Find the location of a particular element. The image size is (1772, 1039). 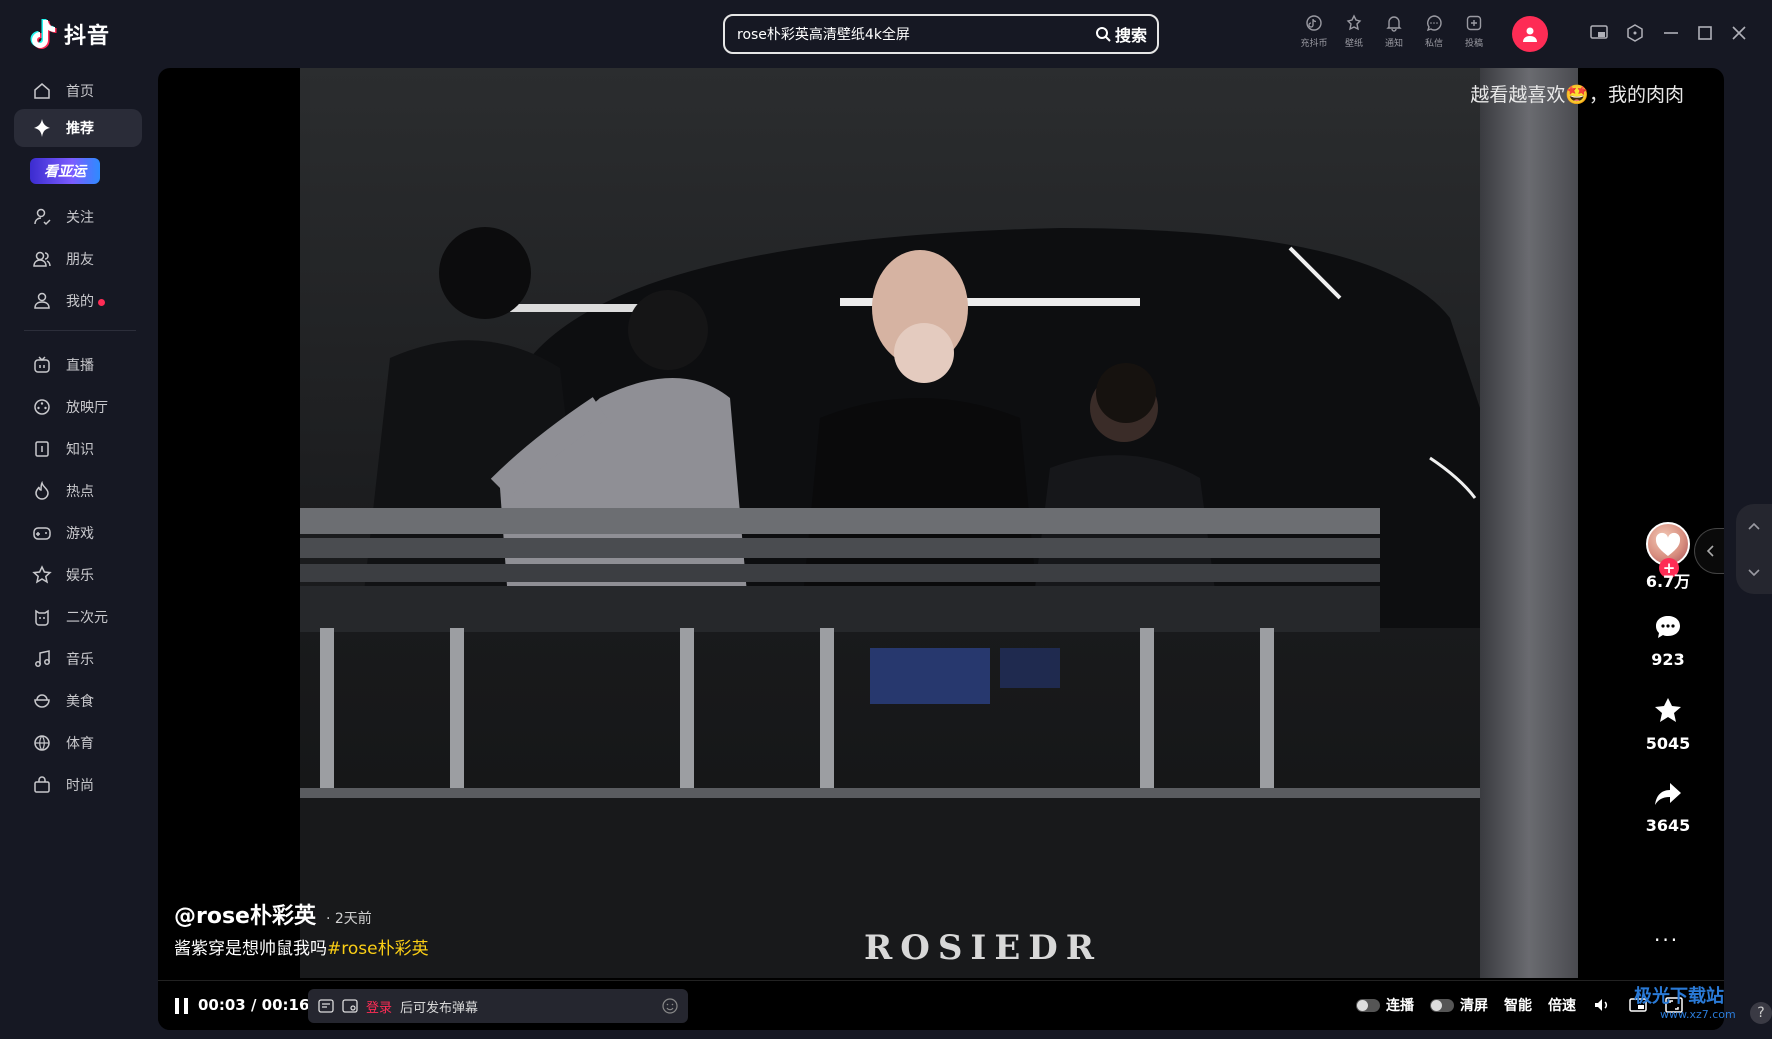

sidebar-item-label: 娱乐 is located at coordinates (80, 576).